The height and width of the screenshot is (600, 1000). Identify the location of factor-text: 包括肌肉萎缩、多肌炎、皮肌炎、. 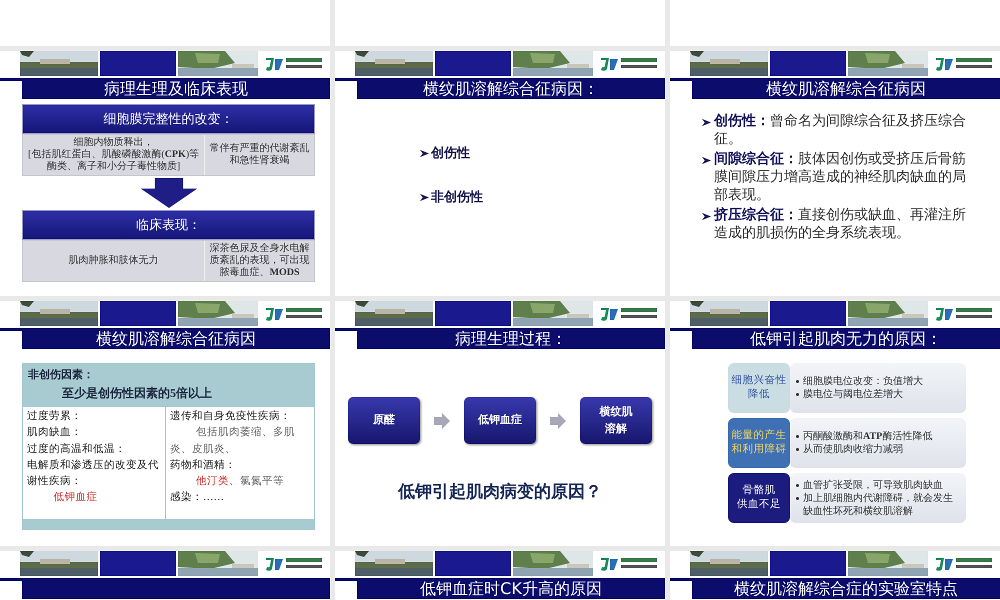
(233, 441).